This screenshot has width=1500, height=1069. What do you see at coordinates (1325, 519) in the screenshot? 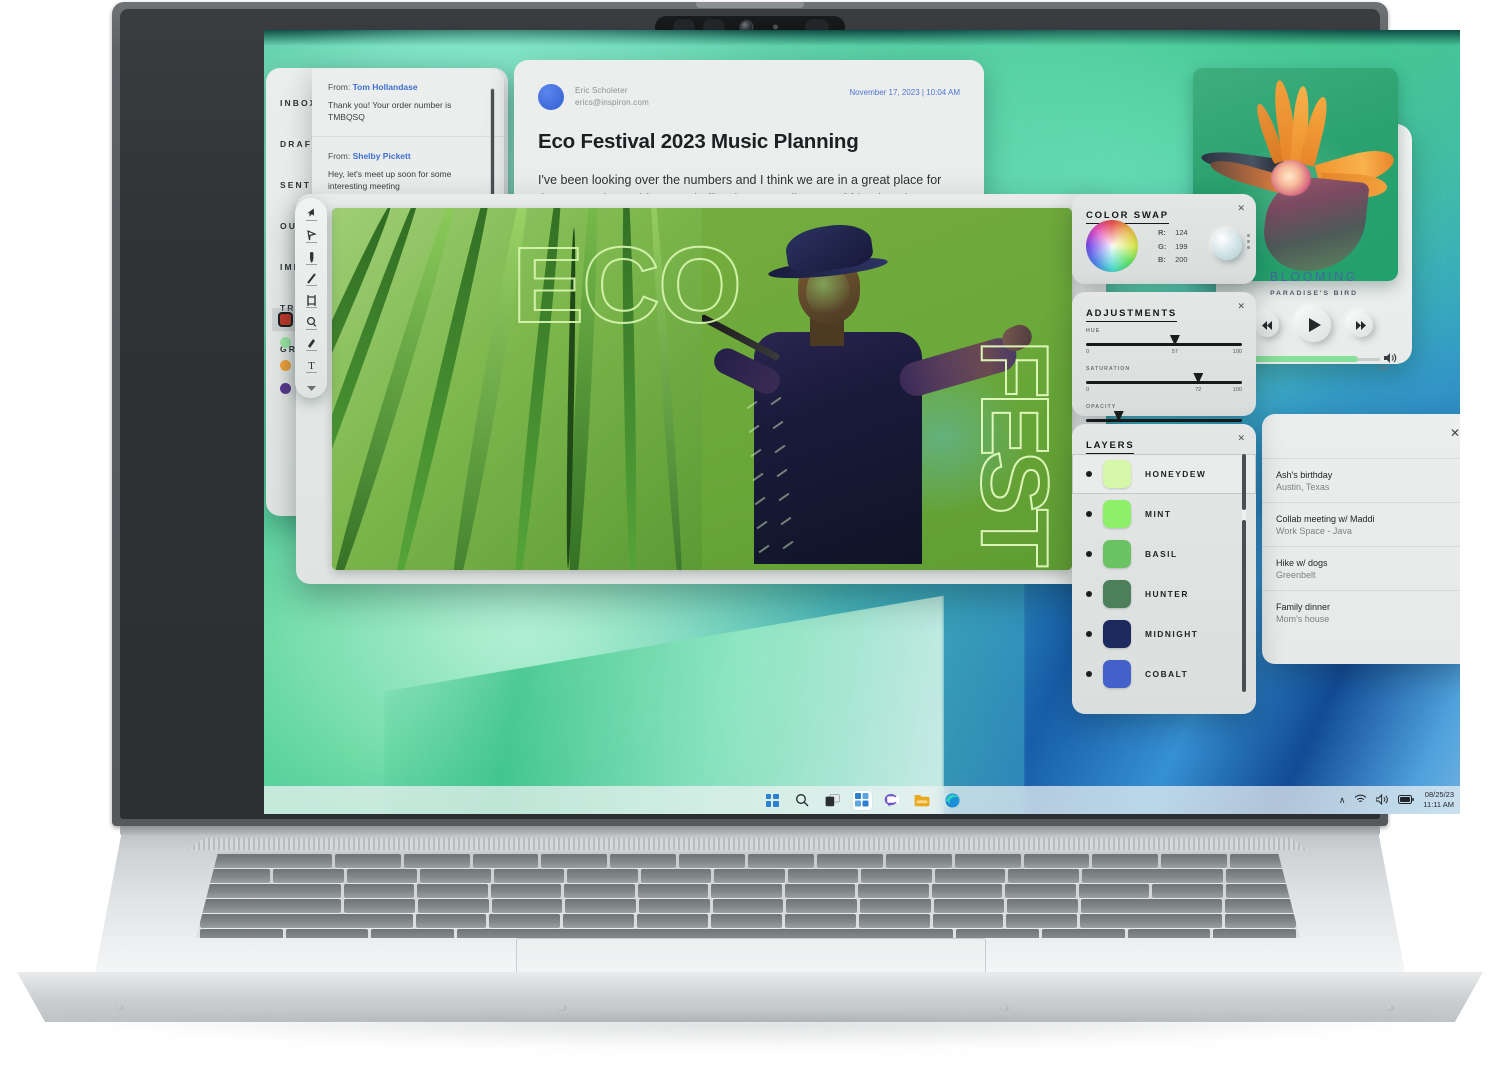
I see `event-title: Collab meeting w/ Maddi` at bounding box center [1325, 519].